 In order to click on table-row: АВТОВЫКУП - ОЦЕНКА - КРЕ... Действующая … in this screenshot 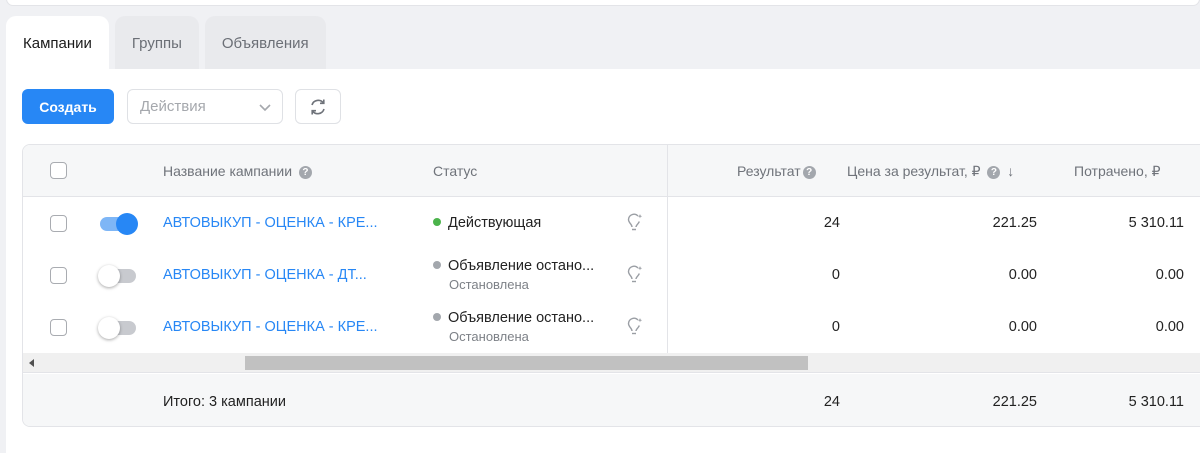, I will do `click(611, 223)`.